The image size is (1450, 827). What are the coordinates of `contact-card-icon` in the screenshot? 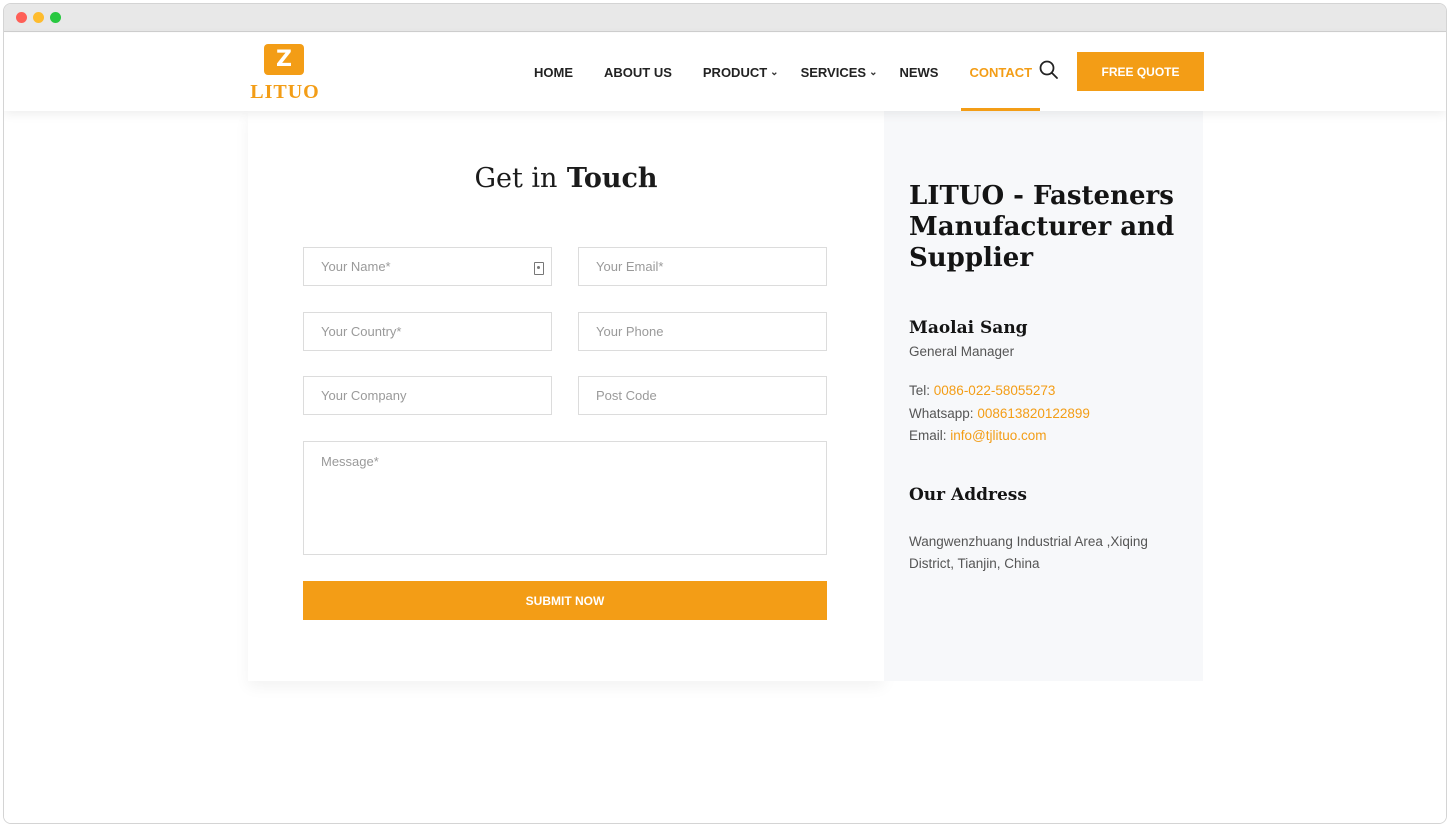 It's located at (539, 268).